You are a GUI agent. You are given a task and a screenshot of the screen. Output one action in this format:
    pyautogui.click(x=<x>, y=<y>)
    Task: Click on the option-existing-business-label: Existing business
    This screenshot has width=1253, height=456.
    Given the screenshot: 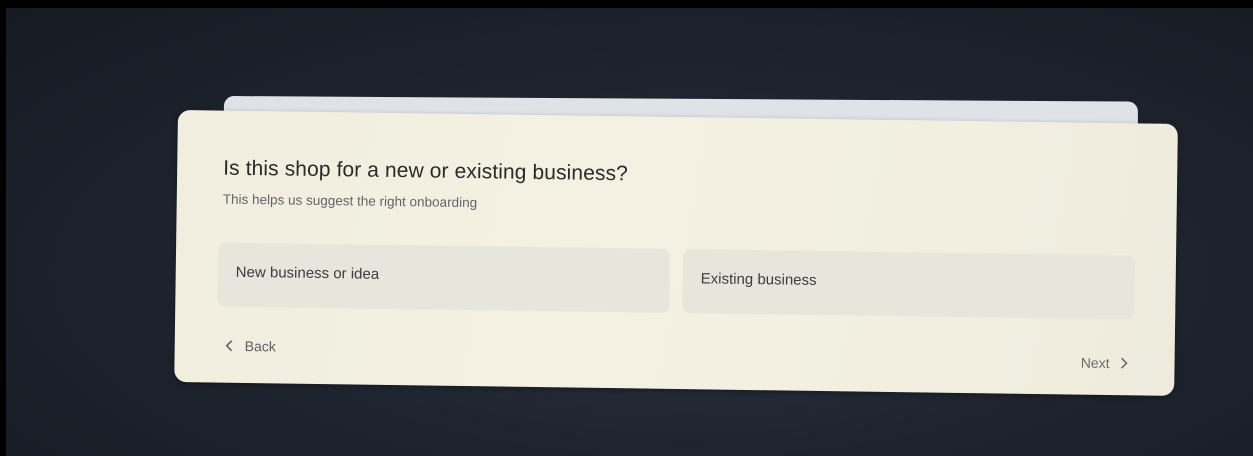 What is the action you would take?
    pyautogui.click(x=758, y=279)
    